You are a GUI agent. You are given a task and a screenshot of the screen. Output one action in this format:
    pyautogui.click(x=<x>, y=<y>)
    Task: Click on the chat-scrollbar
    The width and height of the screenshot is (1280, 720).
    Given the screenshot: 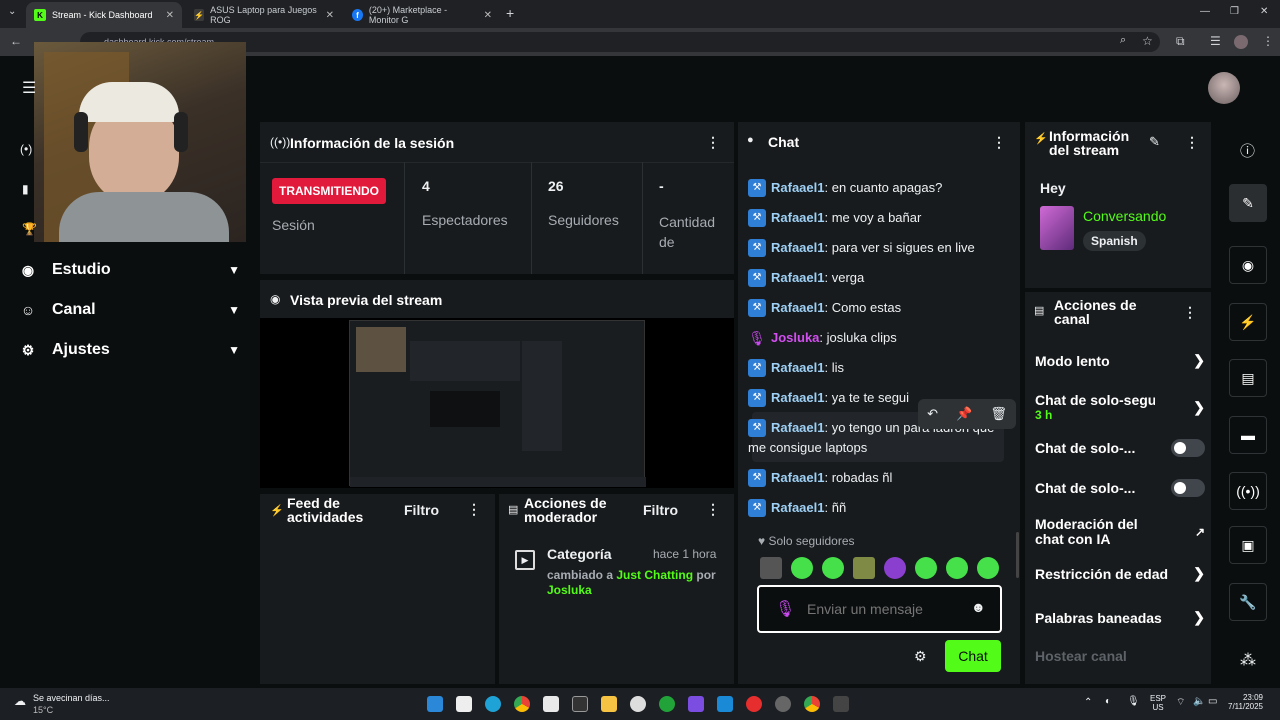 What is the action you would take?
    pyautogui.click(x=1017, y=555)
    